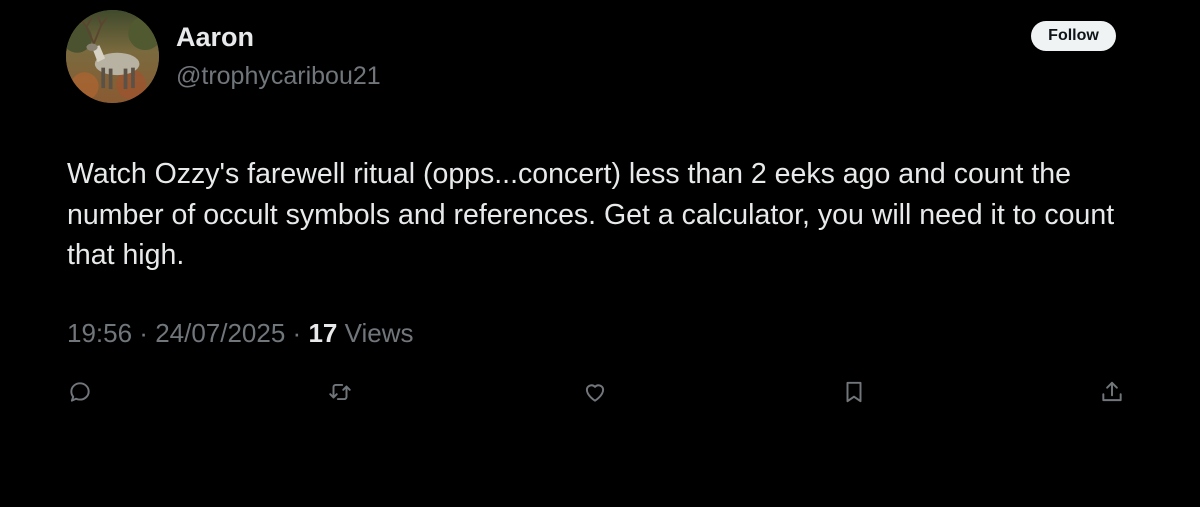 This screenshot has height=507, width=1200. I want to click on caribou-avatar-icon, so click(112, 56).